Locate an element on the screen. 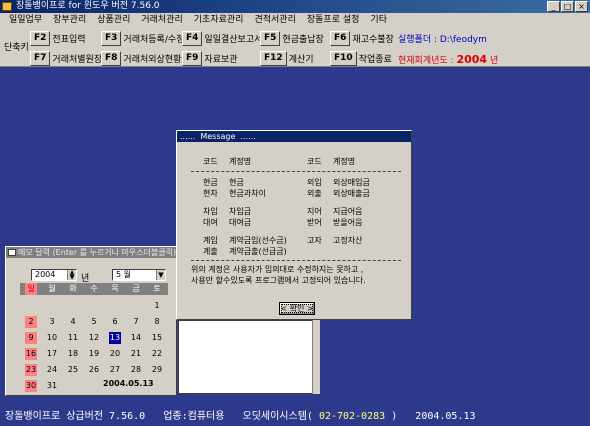 The image size is (590, 426). calendar-day: 7 is located at coordinates (136, 322).